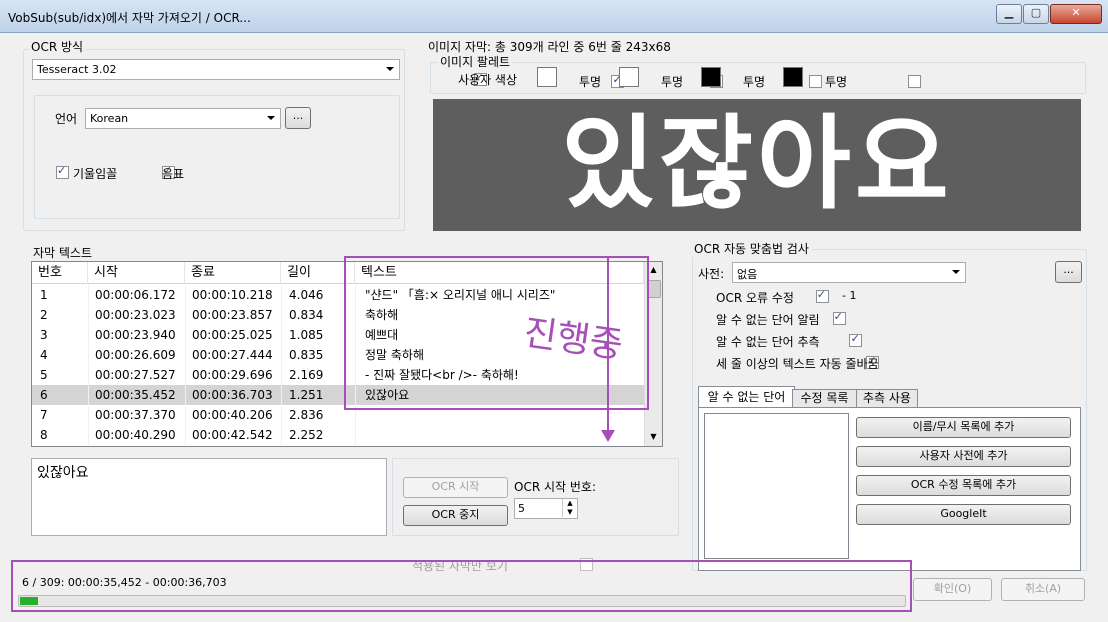 Image resolution: width=1108 pixels, height=622 pixels. I want to click on add-user-dict-button: 사용자 사전에 추가, so click(963, 456).